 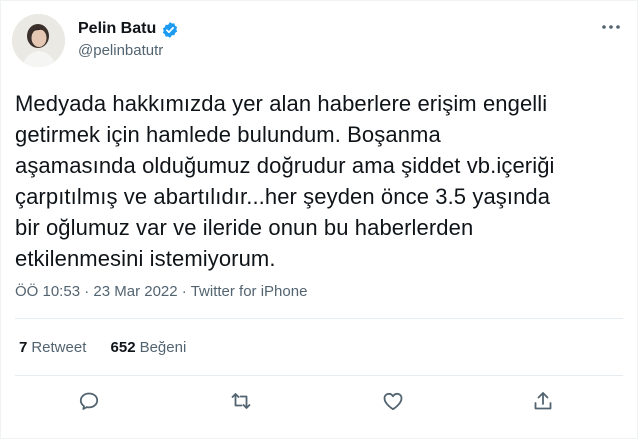 I want to click on retweet-icon, so click(x=241, y=401).